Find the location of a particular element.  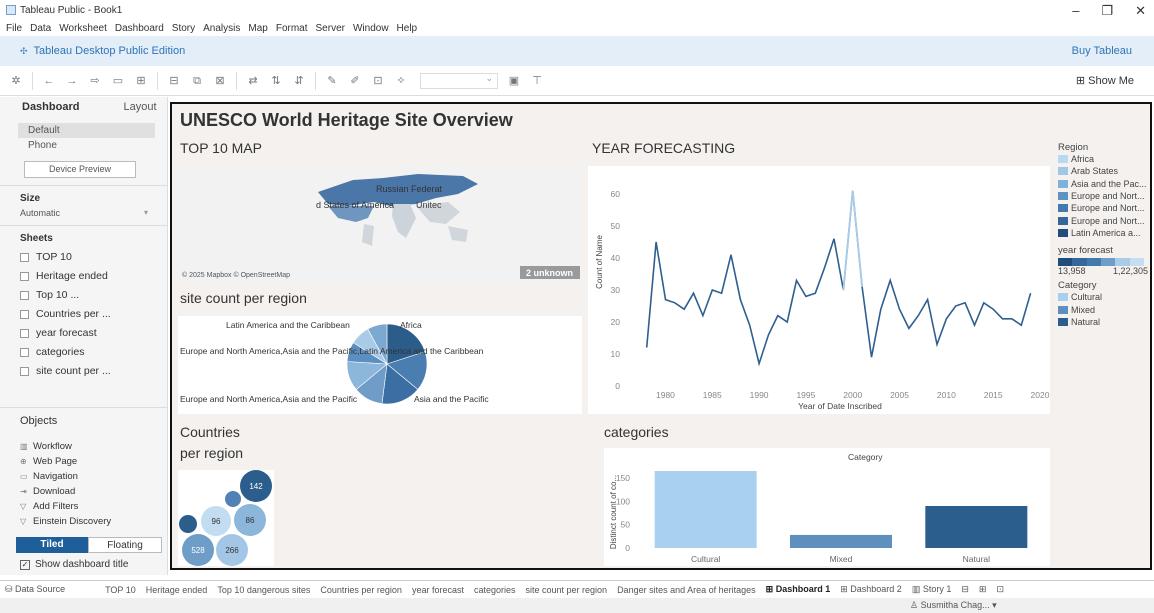

tab-layout: Layout is located at coordinates (127, 107).